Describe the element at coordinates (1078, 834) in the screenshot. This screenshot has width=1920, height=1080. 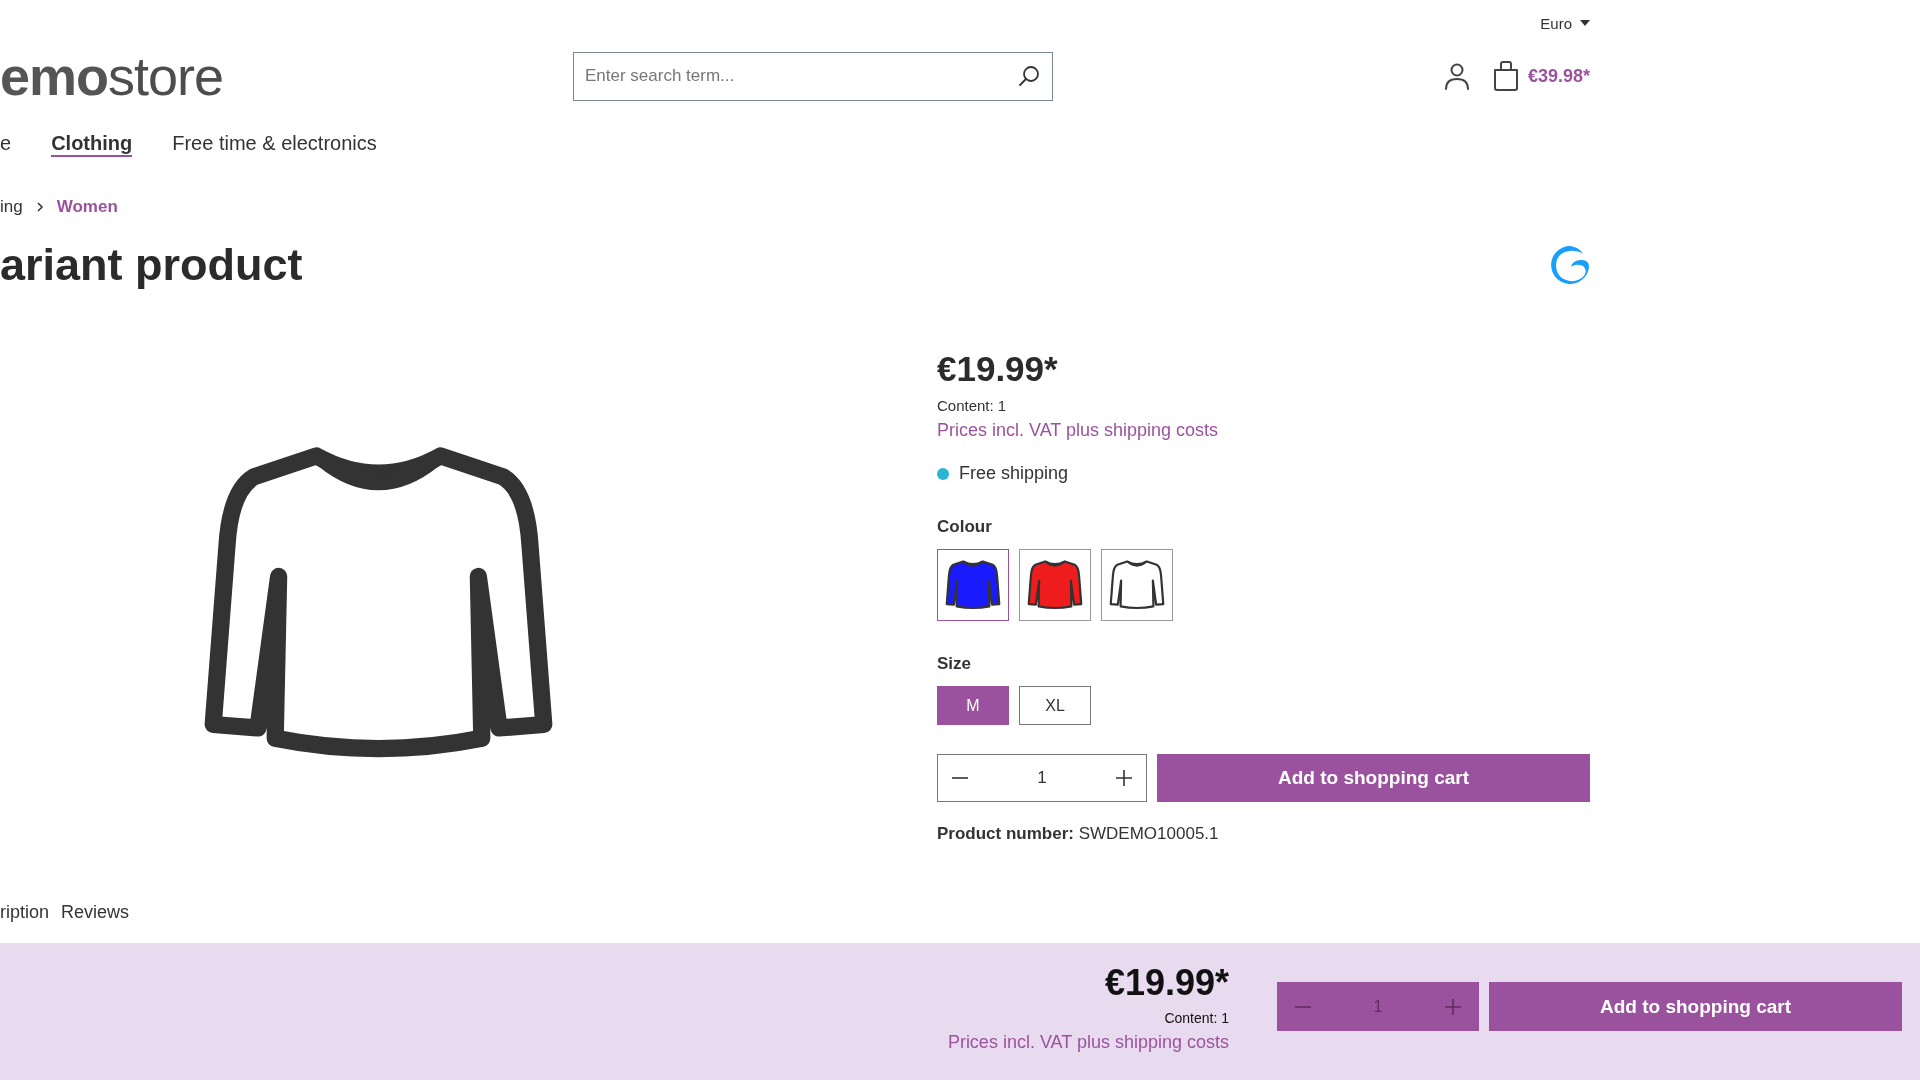
I see `product-number: Product number: SWDEMO10005.1` at that location.